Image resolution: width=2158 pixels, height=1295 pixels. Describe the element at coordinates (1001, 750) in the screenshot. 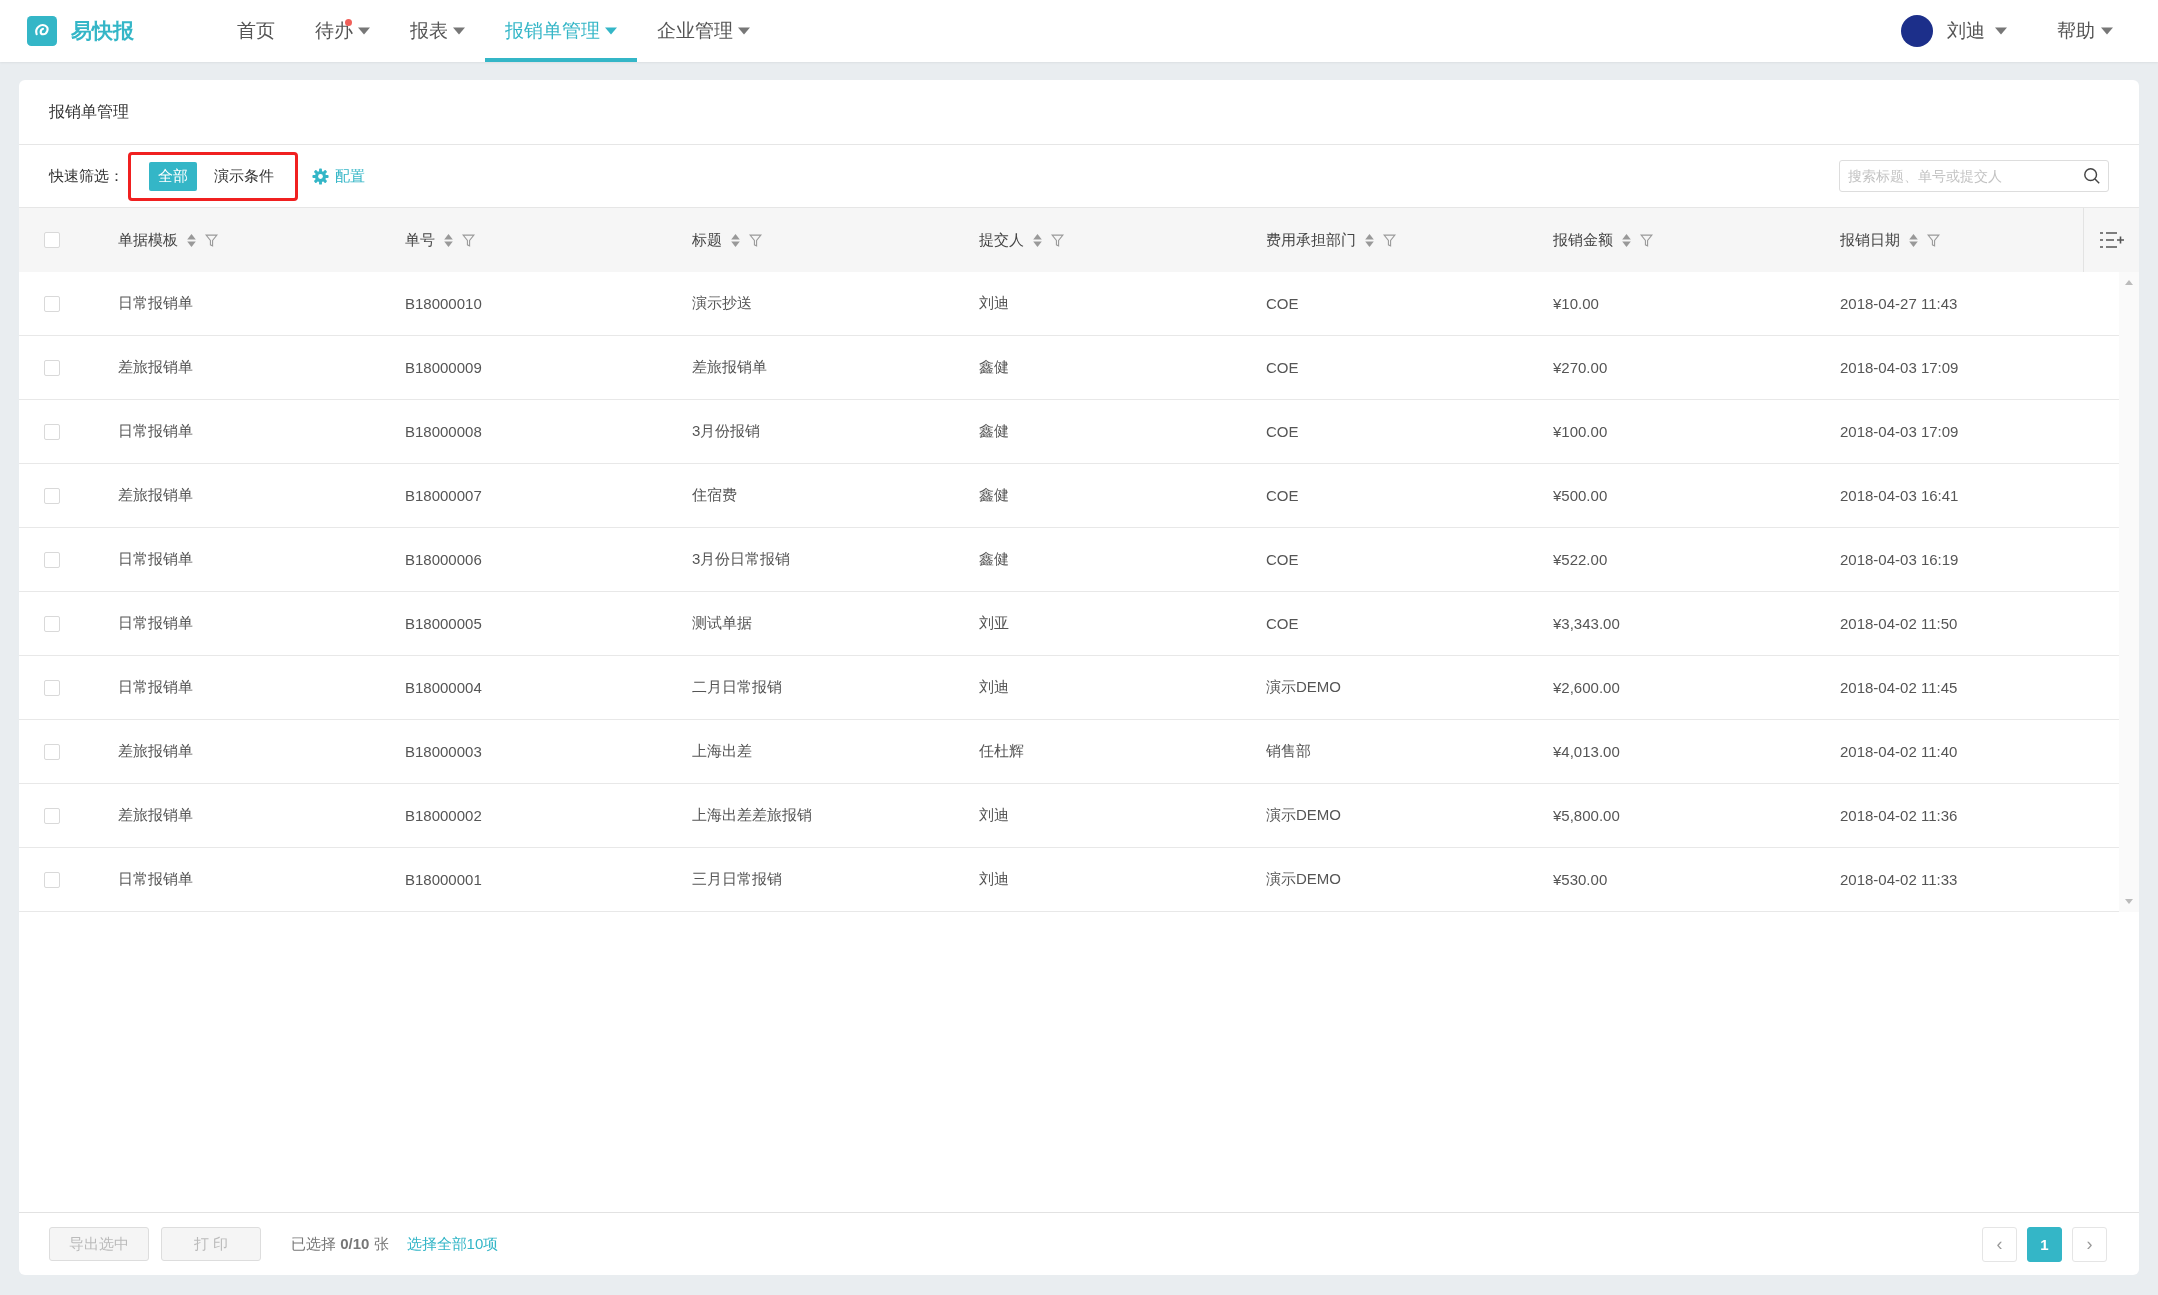

I see `table-cell: 任杜辉` at that location.